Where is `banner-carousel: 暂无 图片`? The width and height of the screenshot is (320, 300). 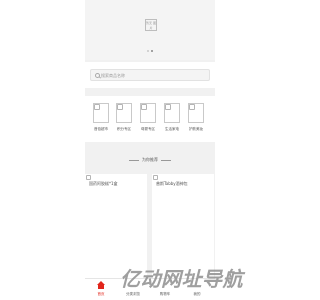 banner-carousel: 暂无 图片 is located at coordinates (150, 30).